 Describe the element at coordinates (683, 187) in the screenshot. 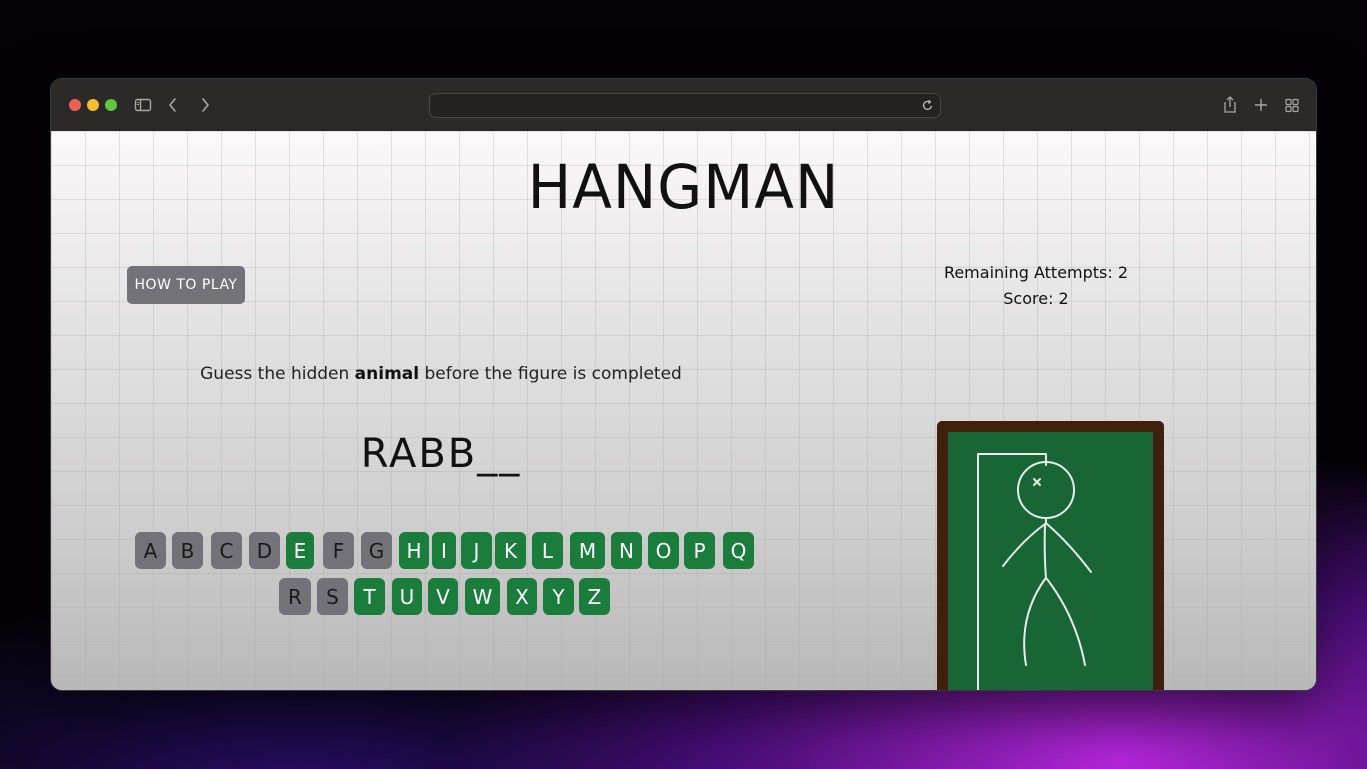

I see `game-title: HANGMAN` at that location.